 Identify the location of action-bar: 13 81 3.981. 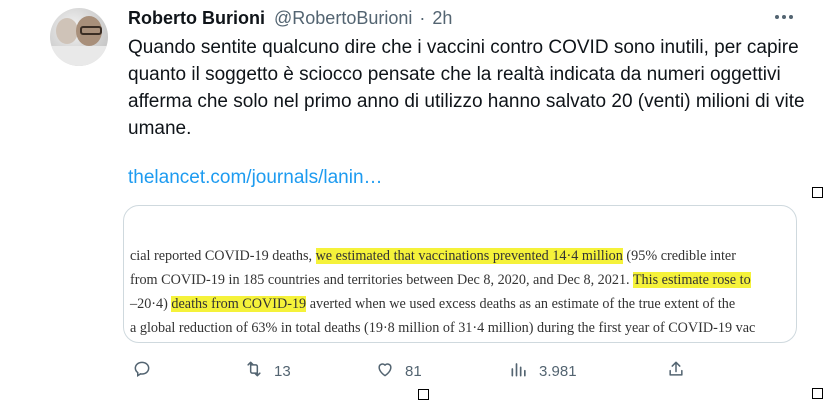
(413, 371).